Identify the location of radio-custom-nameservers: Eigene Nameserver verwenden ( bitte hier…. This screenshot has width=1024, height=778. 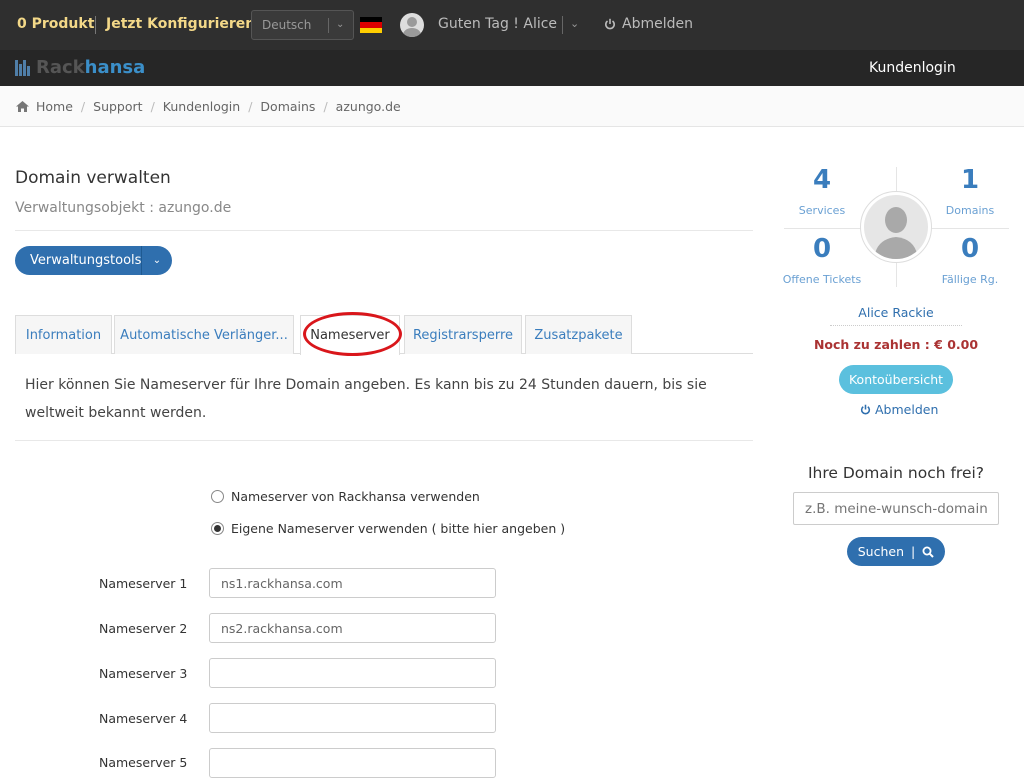
(388, 528).